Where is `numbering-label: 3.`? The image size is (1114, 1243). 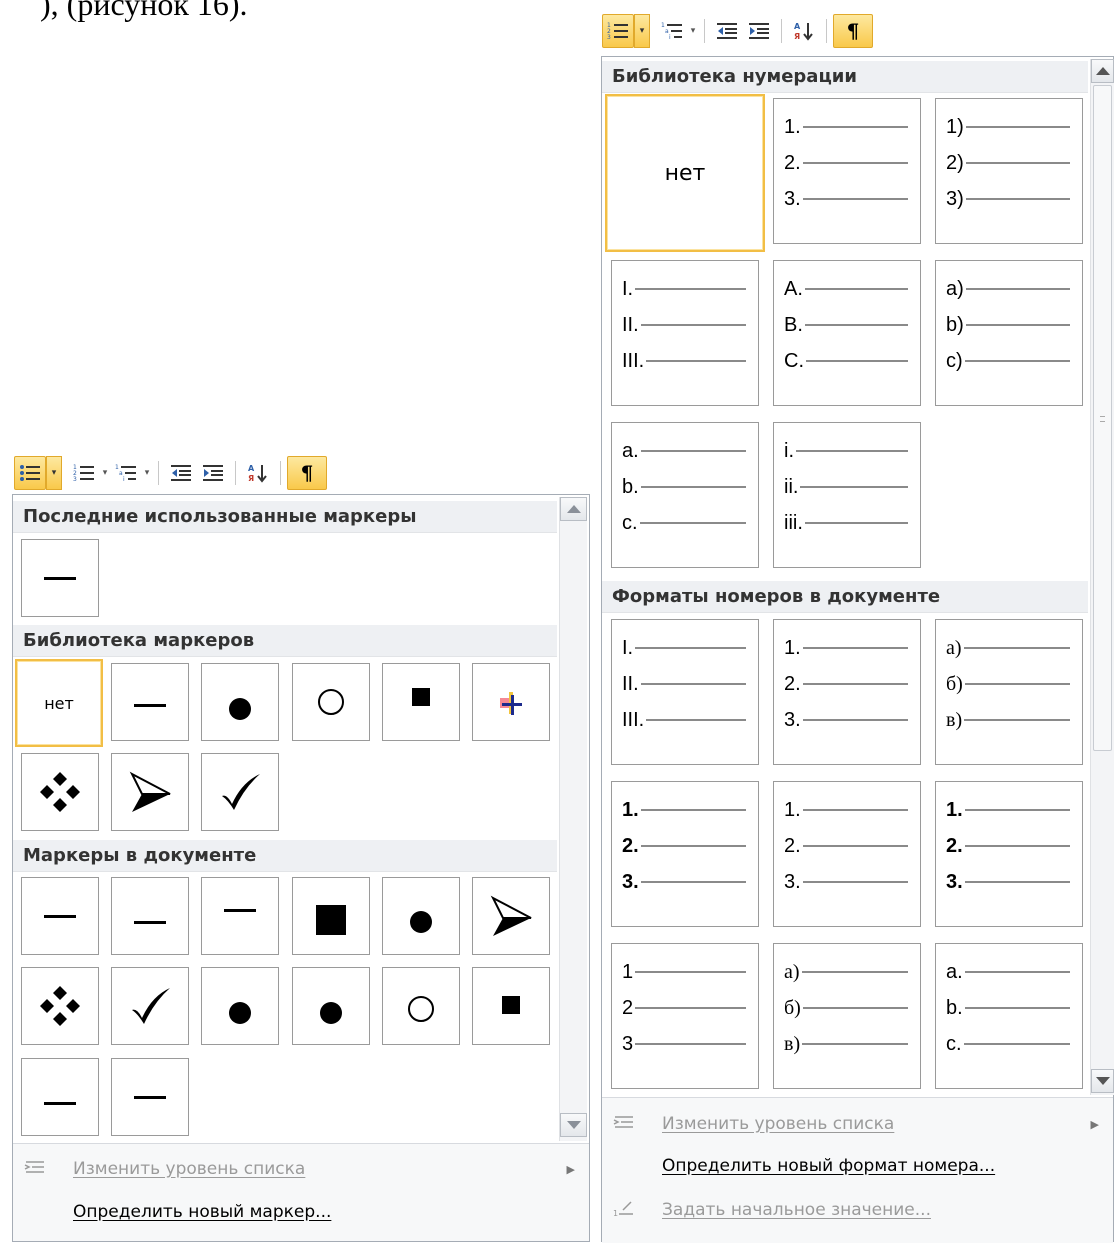
numbering-label: 3. is located at coordinates (792, 719).